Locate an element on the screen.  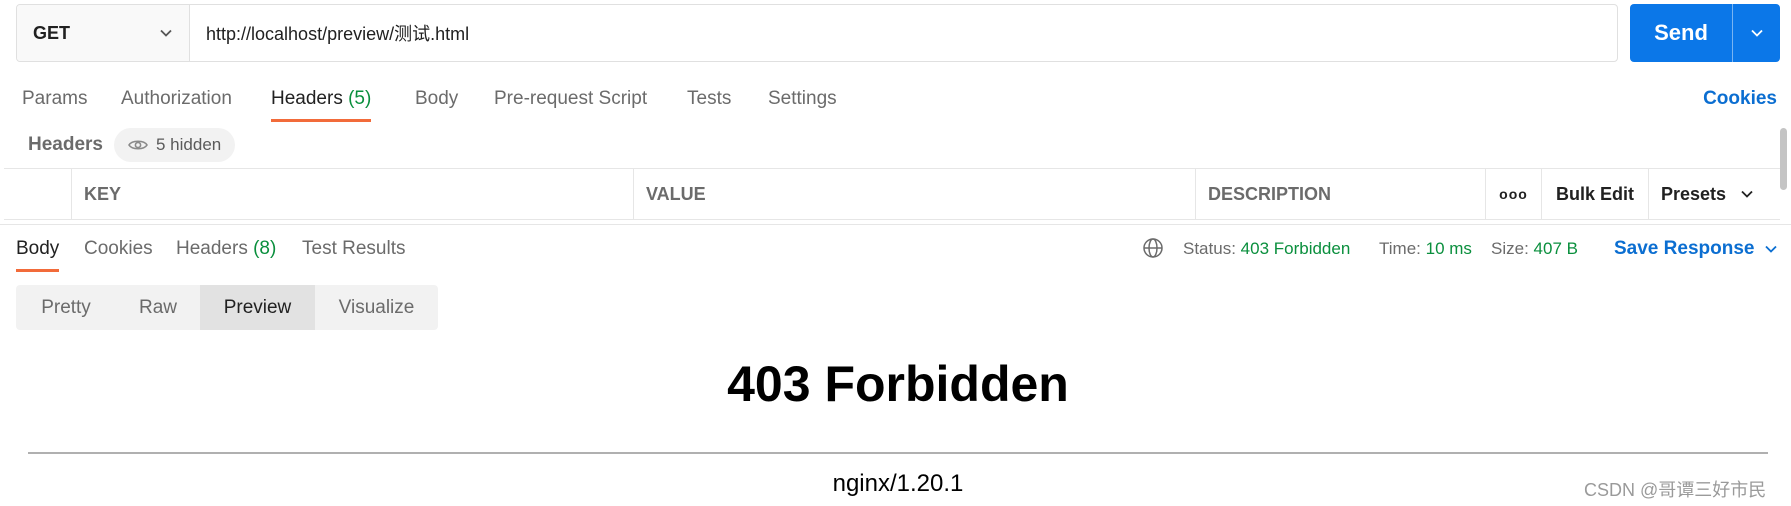
save-response-button: Save Response is located at coordinates (1696, 249).